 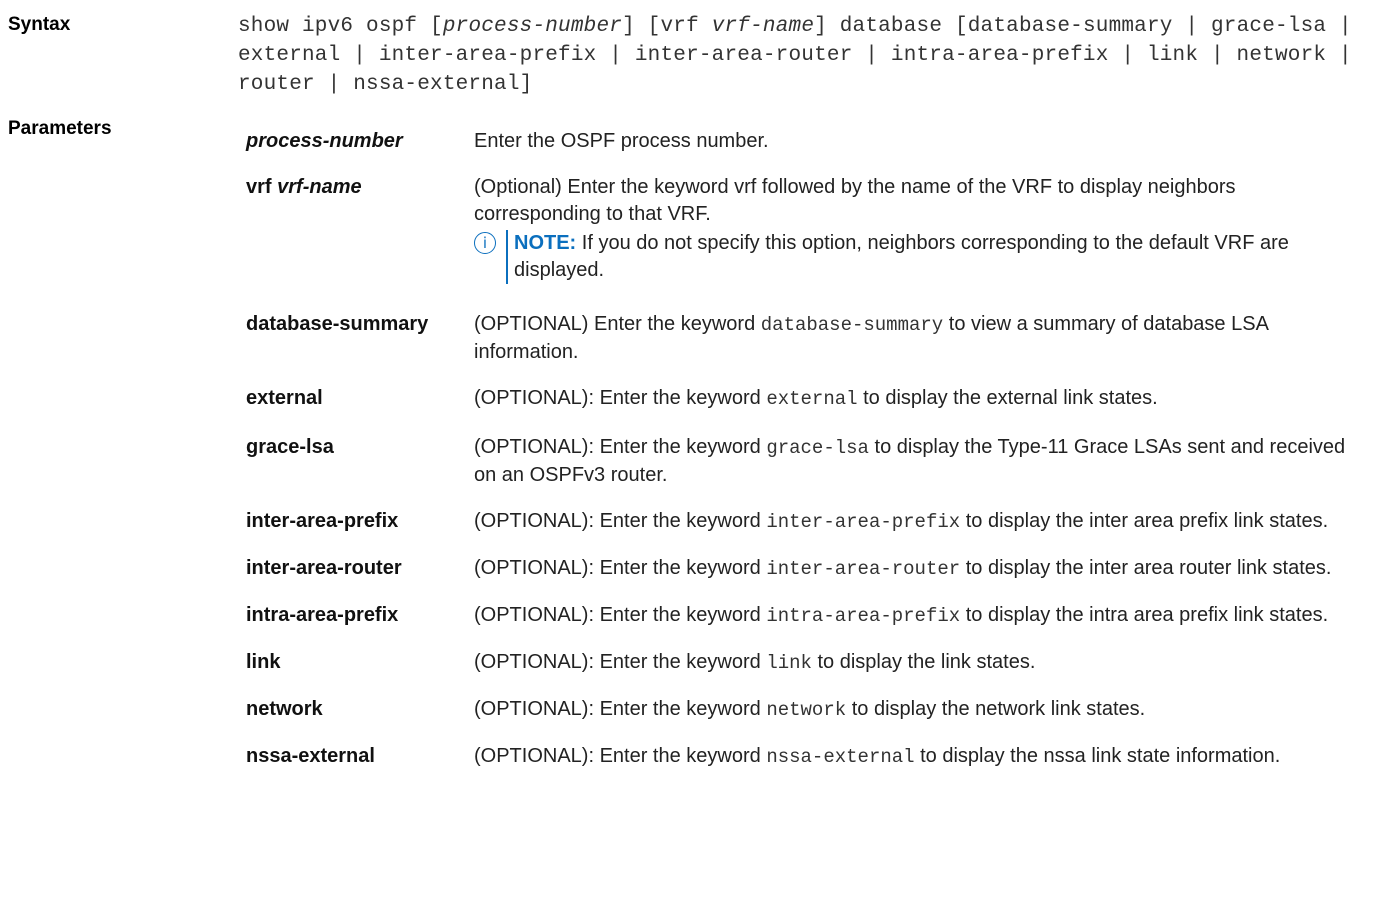 What do you see at coordinates (290, 447) in the screenshot?
I see `param-term: grace-lsa` at bounding box center [290, 447].